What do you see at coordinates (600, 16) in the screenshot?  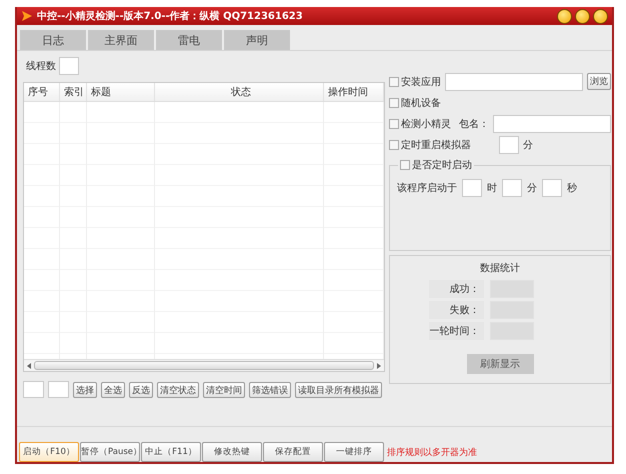 I see `close-button` at bounding box center [600, 16].